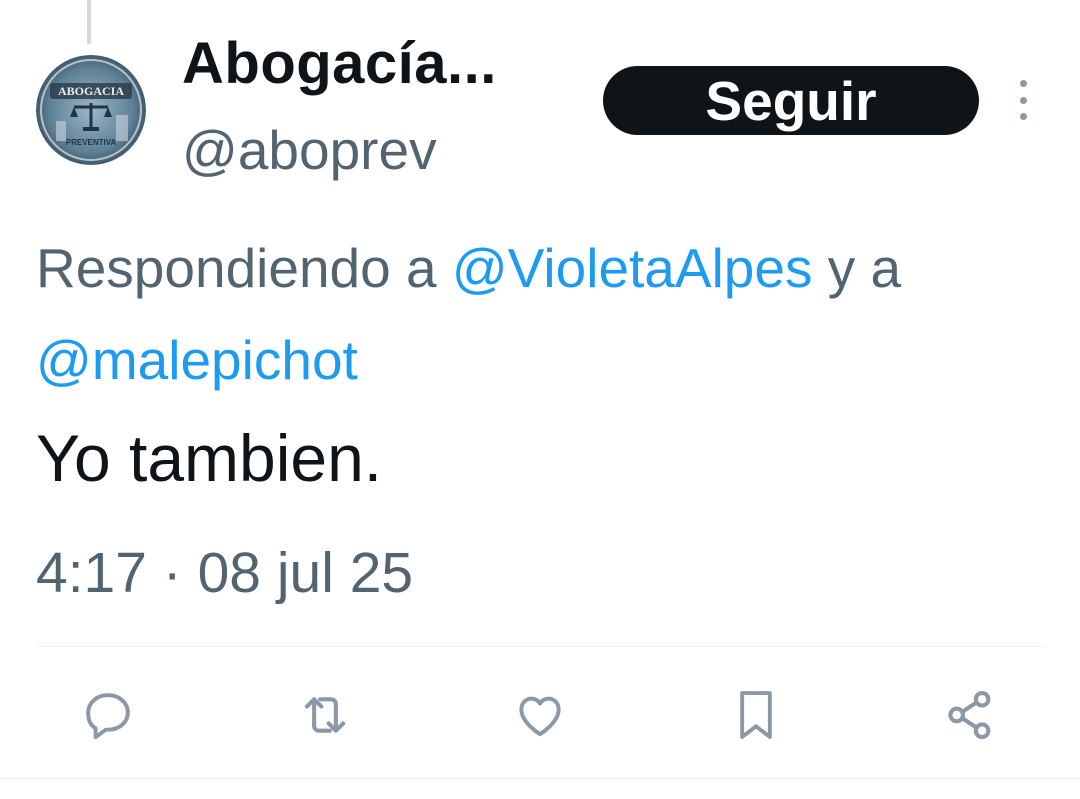 This screenshot has height=799, width=1080. I want to click on follow-button-label: Seguir, so click(791, 100).